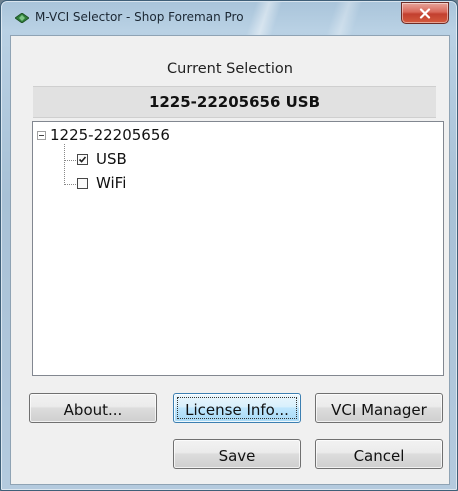  What do you see at coordinates (379, 454) in the screenshot?
I see `cancel-button: Cancel` at bounding box center [379, 454].